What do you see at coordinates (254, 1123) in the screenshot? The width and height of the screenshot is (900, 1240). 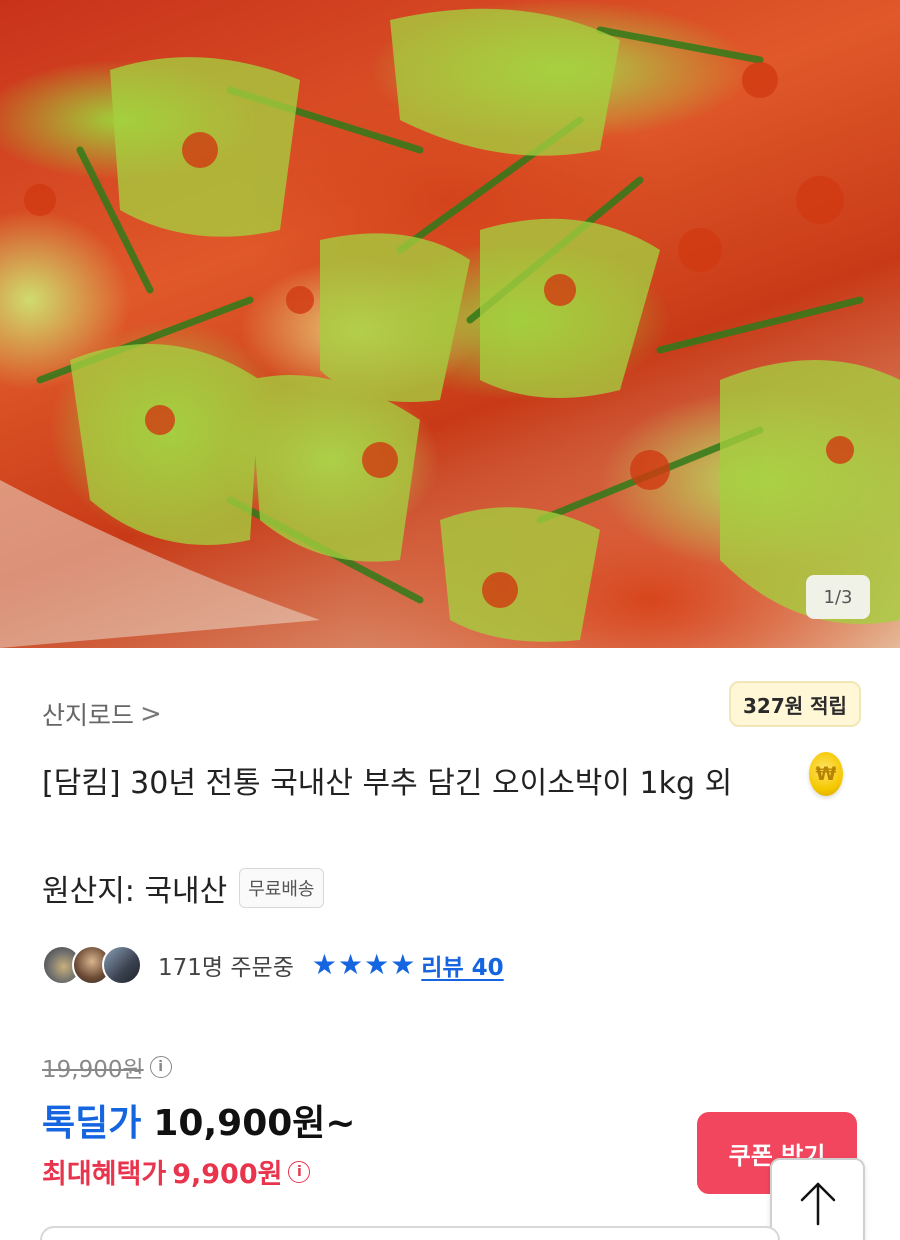 I see `sale-price: 10,900원~` at bounding box center [254, 1123].